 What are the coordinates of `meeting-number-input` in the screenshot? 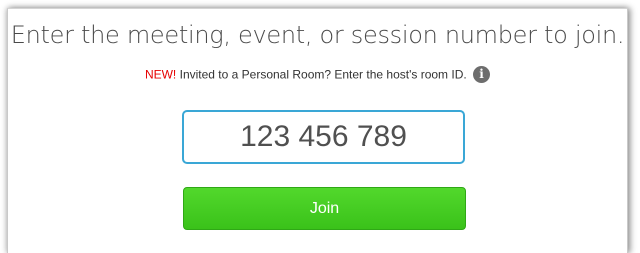 It's located at (323, 137).